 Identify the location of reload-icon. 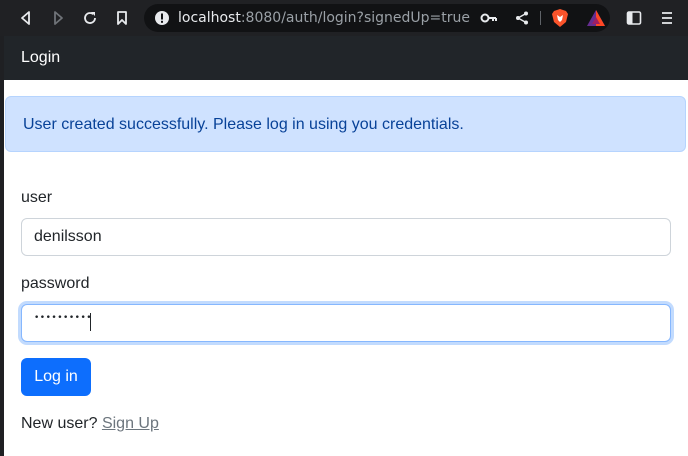
(90, 18).